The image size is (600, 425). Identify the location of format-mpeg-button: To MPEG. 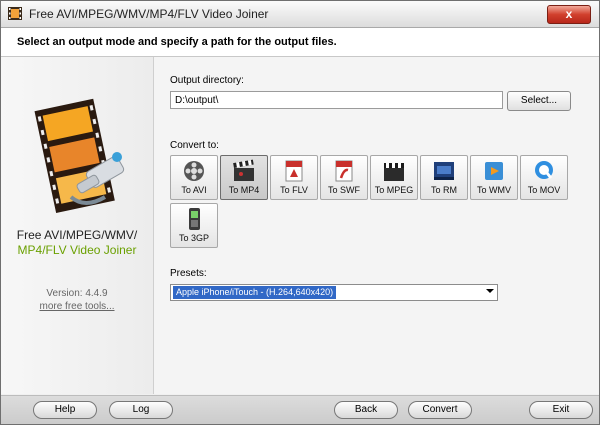
(394, 177).